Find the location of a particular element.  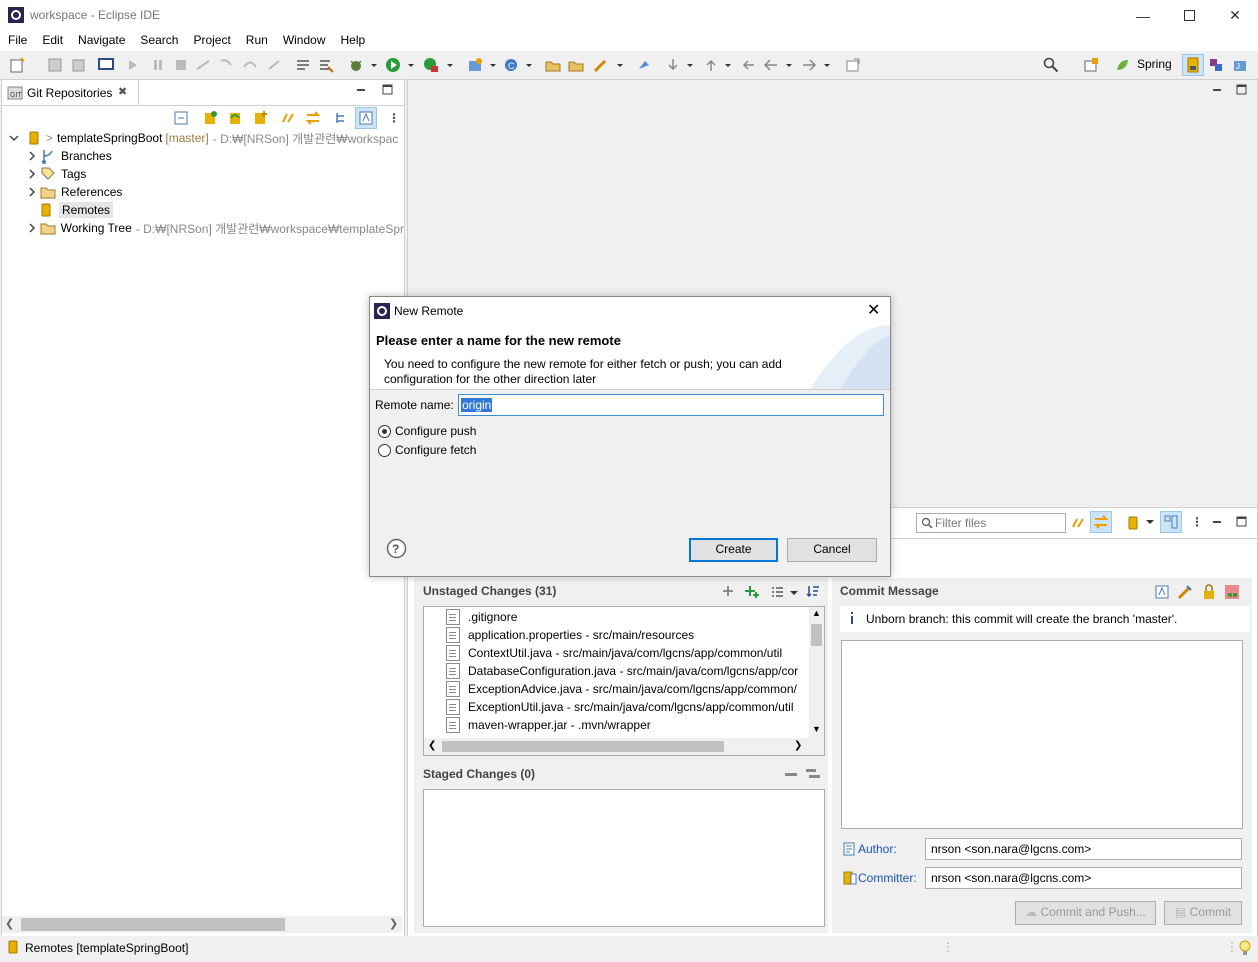

next-annotation-icon is located at coordinates (673, 65).